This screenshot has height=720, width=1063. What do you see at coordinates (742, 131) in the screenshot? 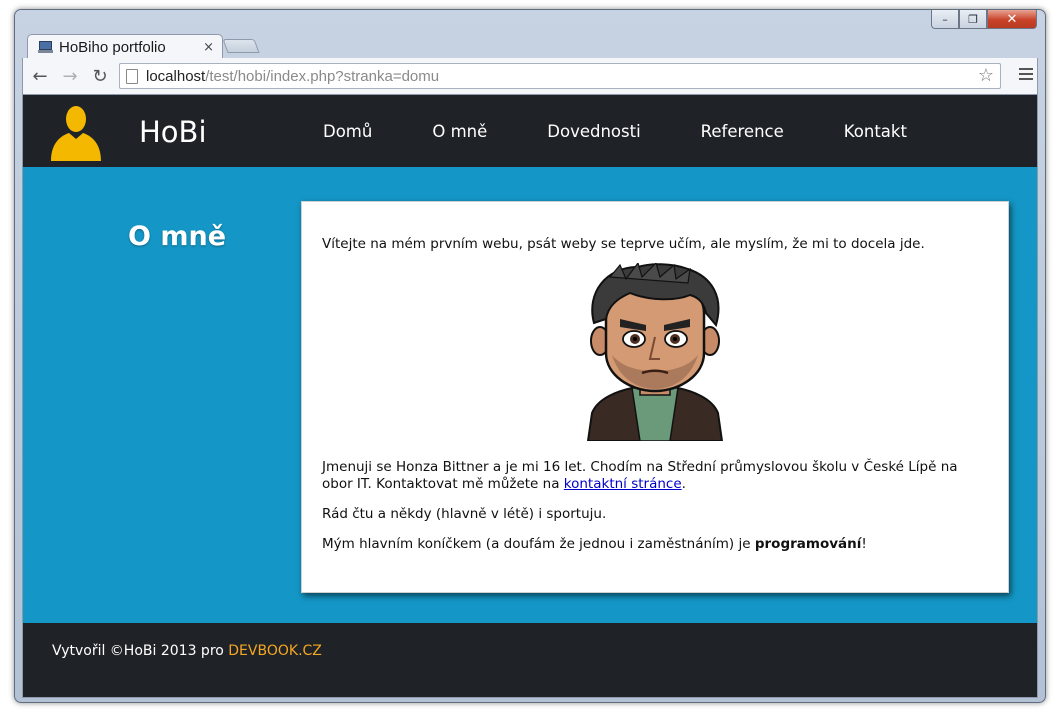
I see `nav-item-reference: Reference` at bounding box center [742, 131].